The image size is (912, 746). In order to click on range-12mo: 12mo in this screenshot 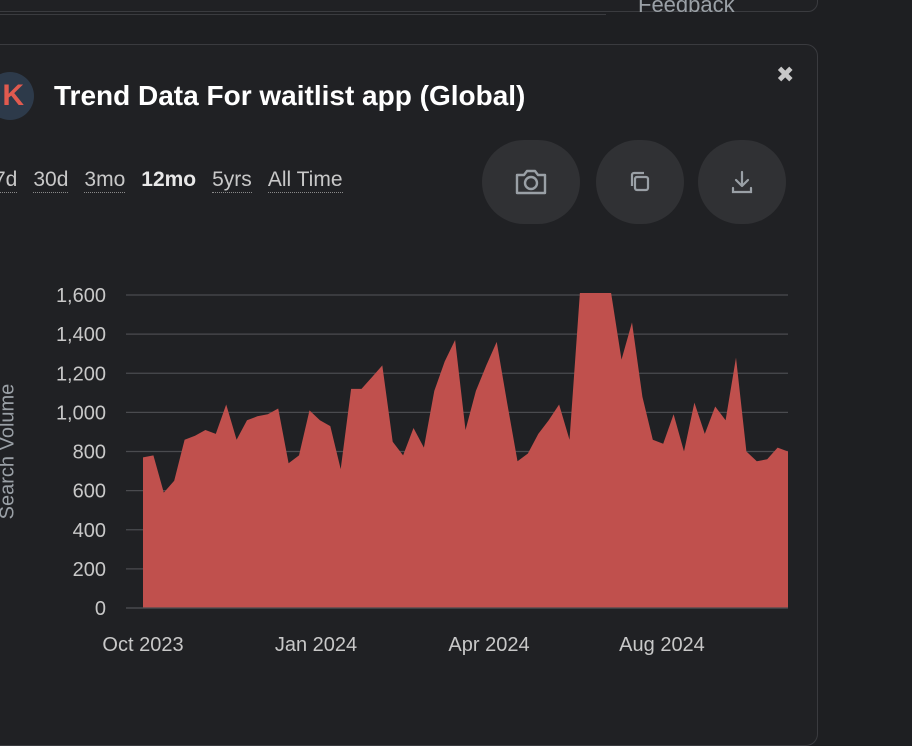, I will do `click(168, 180)`.